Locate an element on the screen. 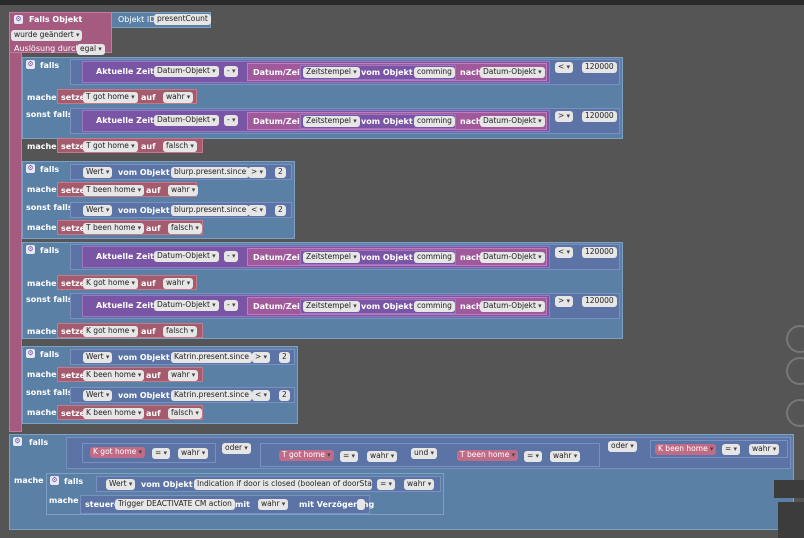 The image size is (804, 538). control-target-field: Trigger DEACTIVATE CM action is located at coordinates (175, 504).